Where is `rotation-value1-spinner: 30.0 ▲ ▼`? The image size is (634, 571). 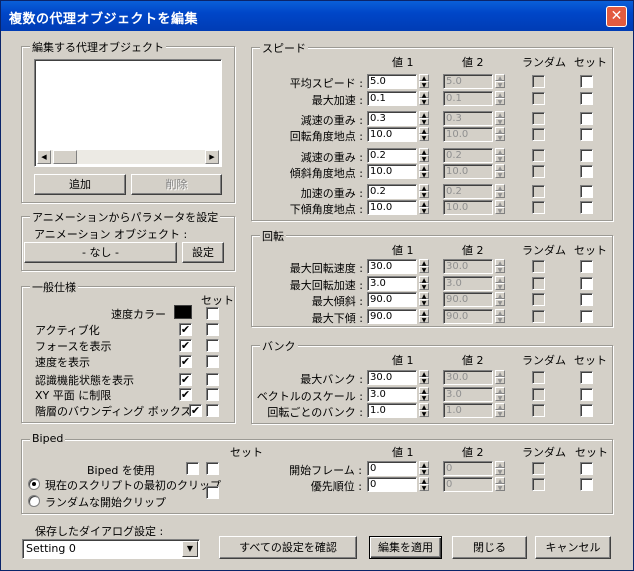 rotation-value1-spinner: 30.0 ▲ ▼ is located at coordinates (398, 266).